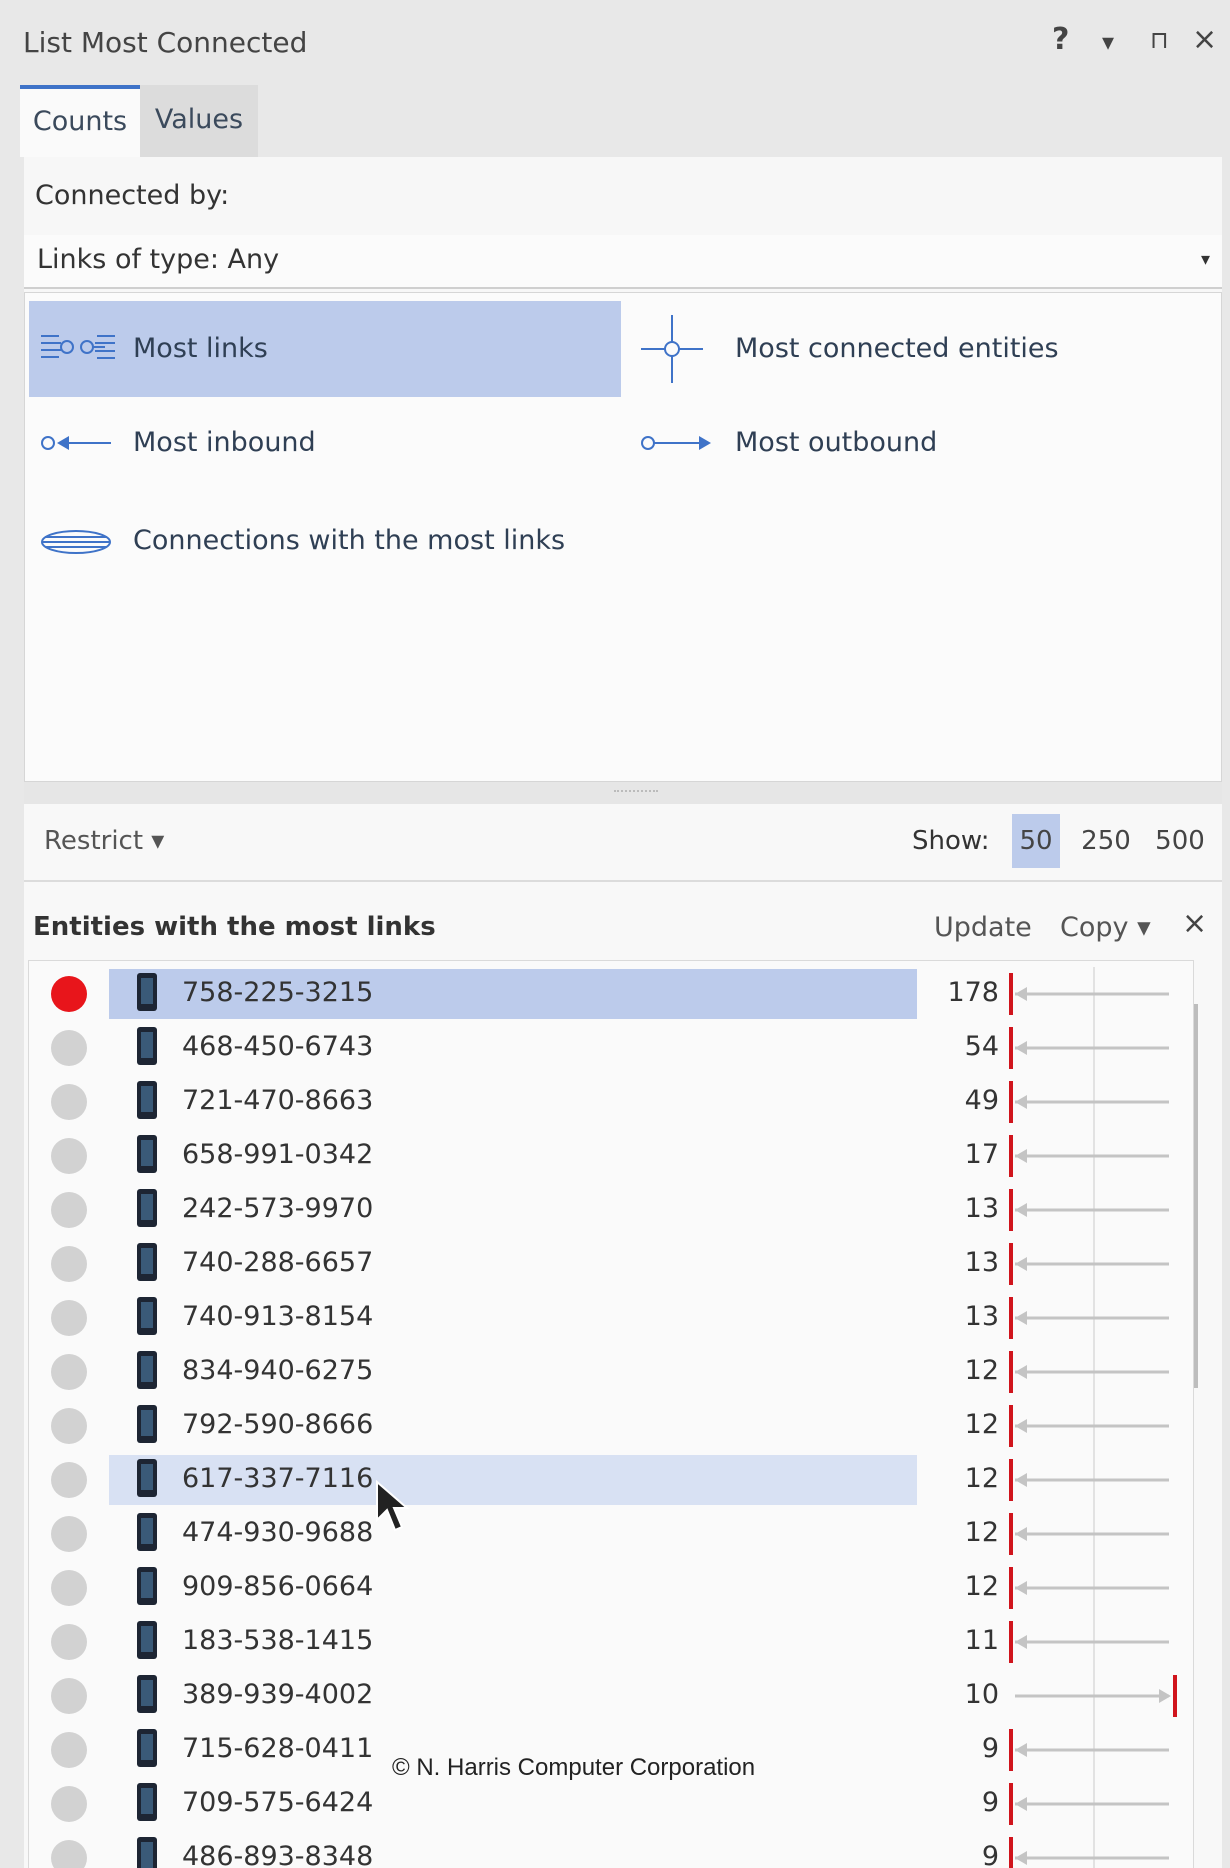  What do you see at coordinates (611, 1426) in the screenshot?
I see `table-row: 792-590-8666 12` at bounding box center [611, 1426].